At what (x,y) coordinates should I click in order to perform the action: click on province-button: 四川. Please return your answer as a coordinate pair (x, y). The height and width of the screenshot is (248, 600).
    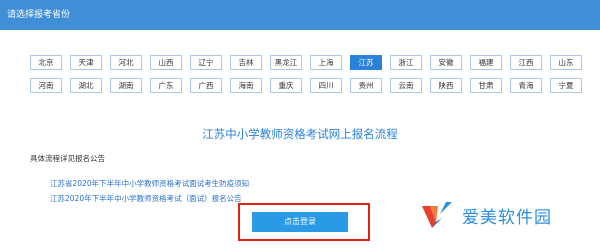
    Looking at the image, I should click on (326, 85).